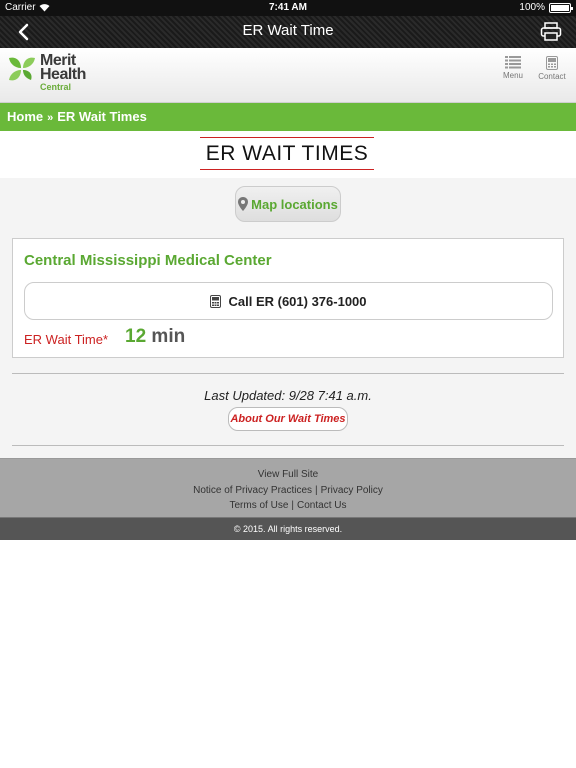 The height and width of the screenshot is (768, 576). I want to click on menu-button: Menu, so click(513, 68).